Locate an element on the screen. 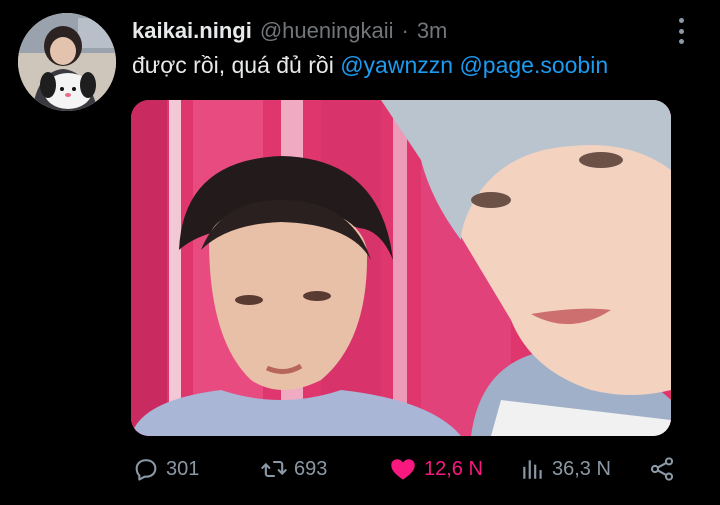 The width and height of the screenshot is (720, 505). reply-count: 301 is located at coordinates (183, 468).